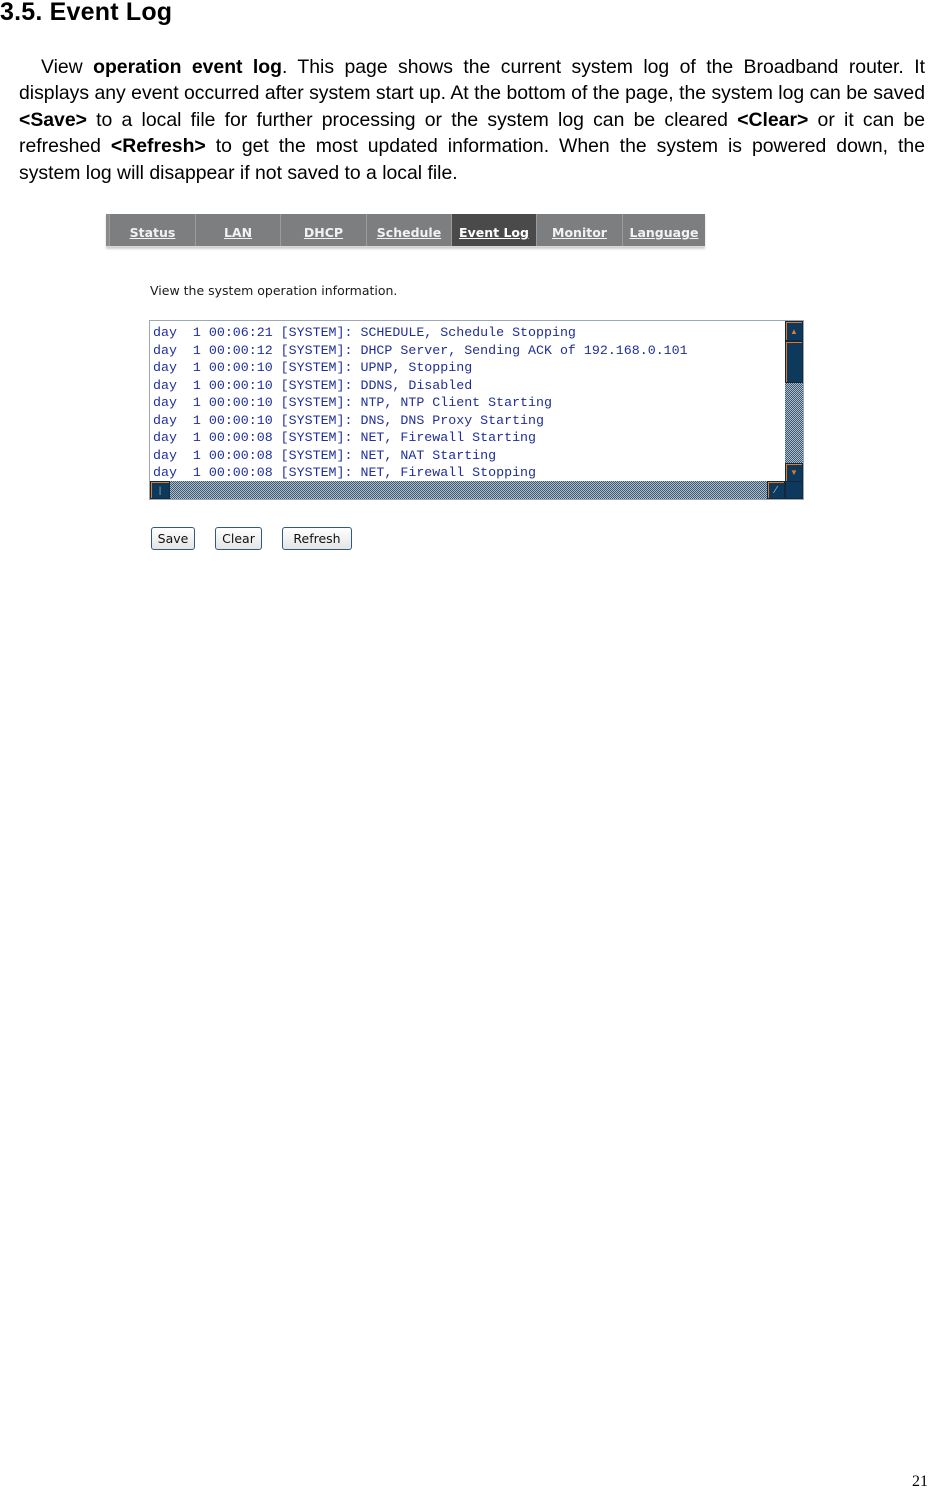 This screenshot has height=1493, width=942. Describe the element at coordinates (53, 119) in the screenshot. I see `emphasis-text: <Save>` at that location.